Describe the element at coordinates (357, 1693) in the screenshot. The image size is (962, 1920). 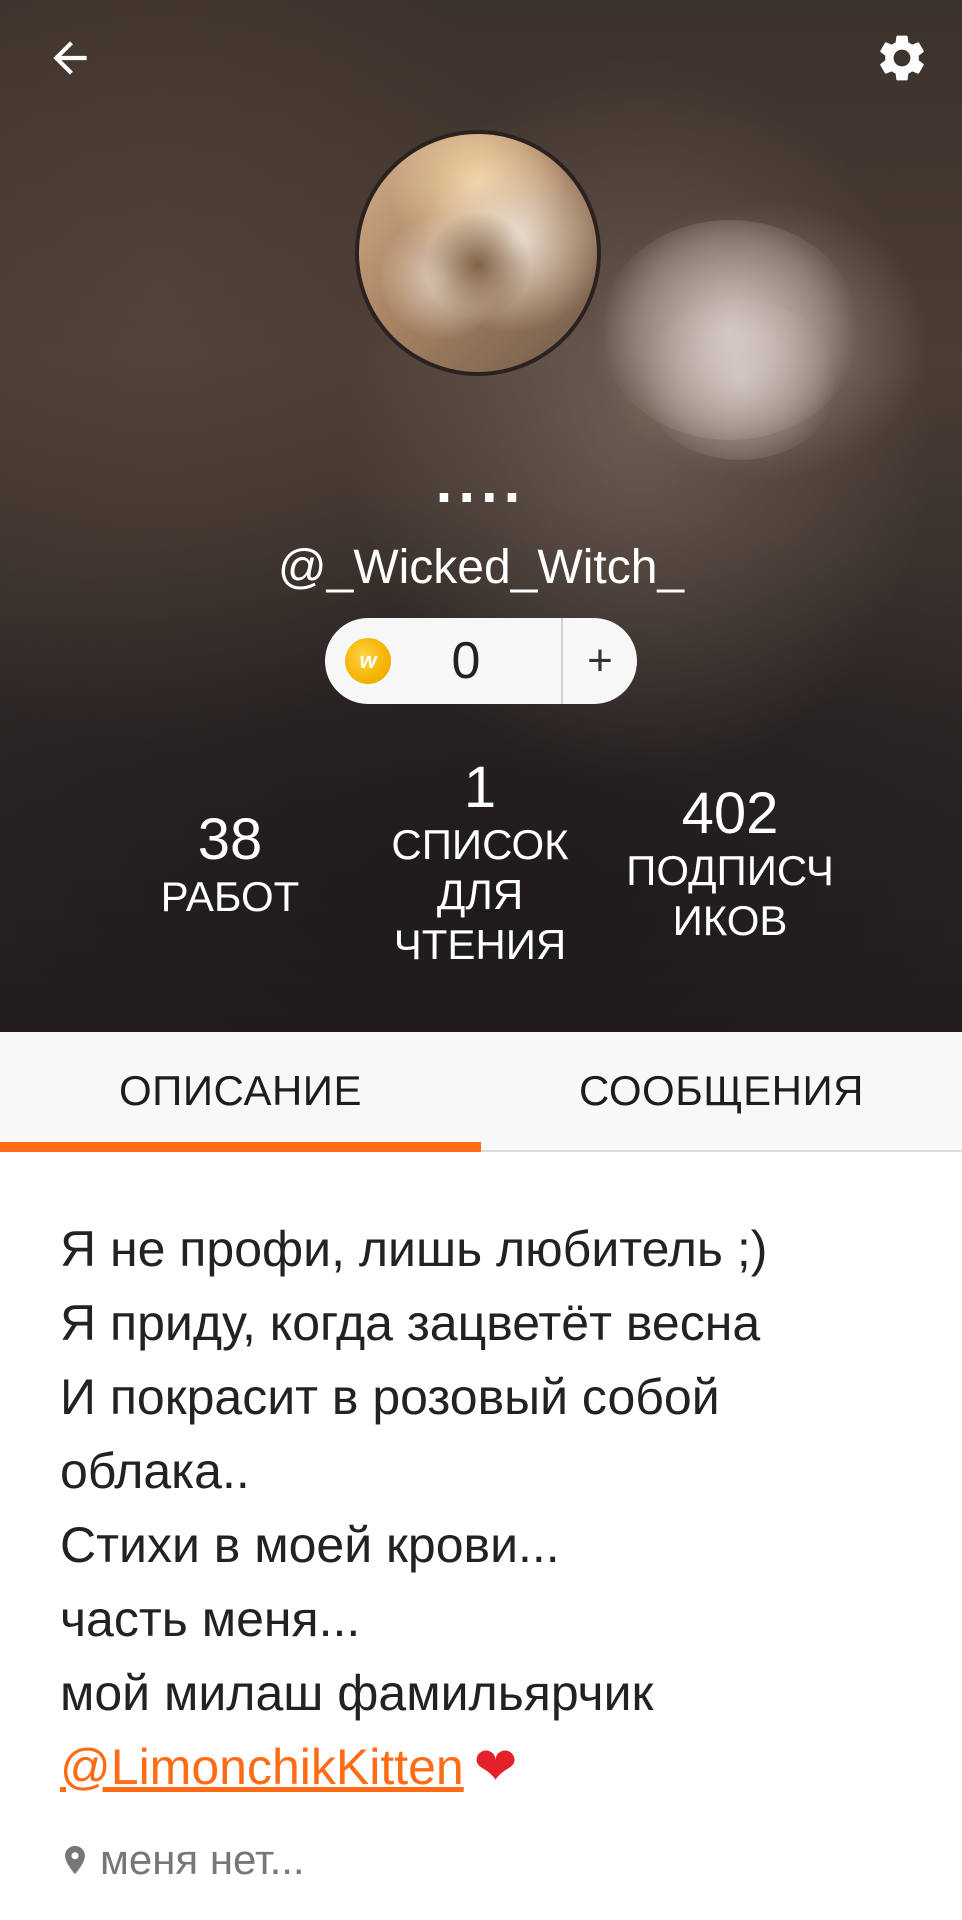
I see `description-line: мой милаш фамильярчик` at that location.